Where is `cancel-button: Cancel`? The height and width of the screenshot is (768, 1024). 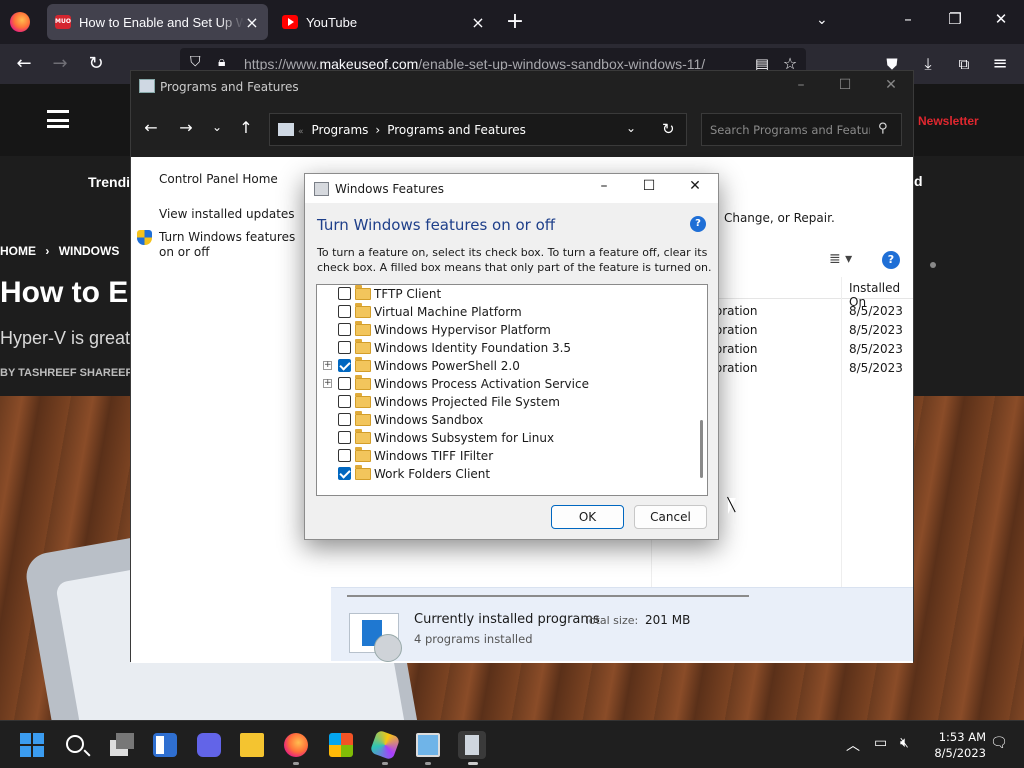 cancel-button: Cancel is located at coordinates (670, 517).